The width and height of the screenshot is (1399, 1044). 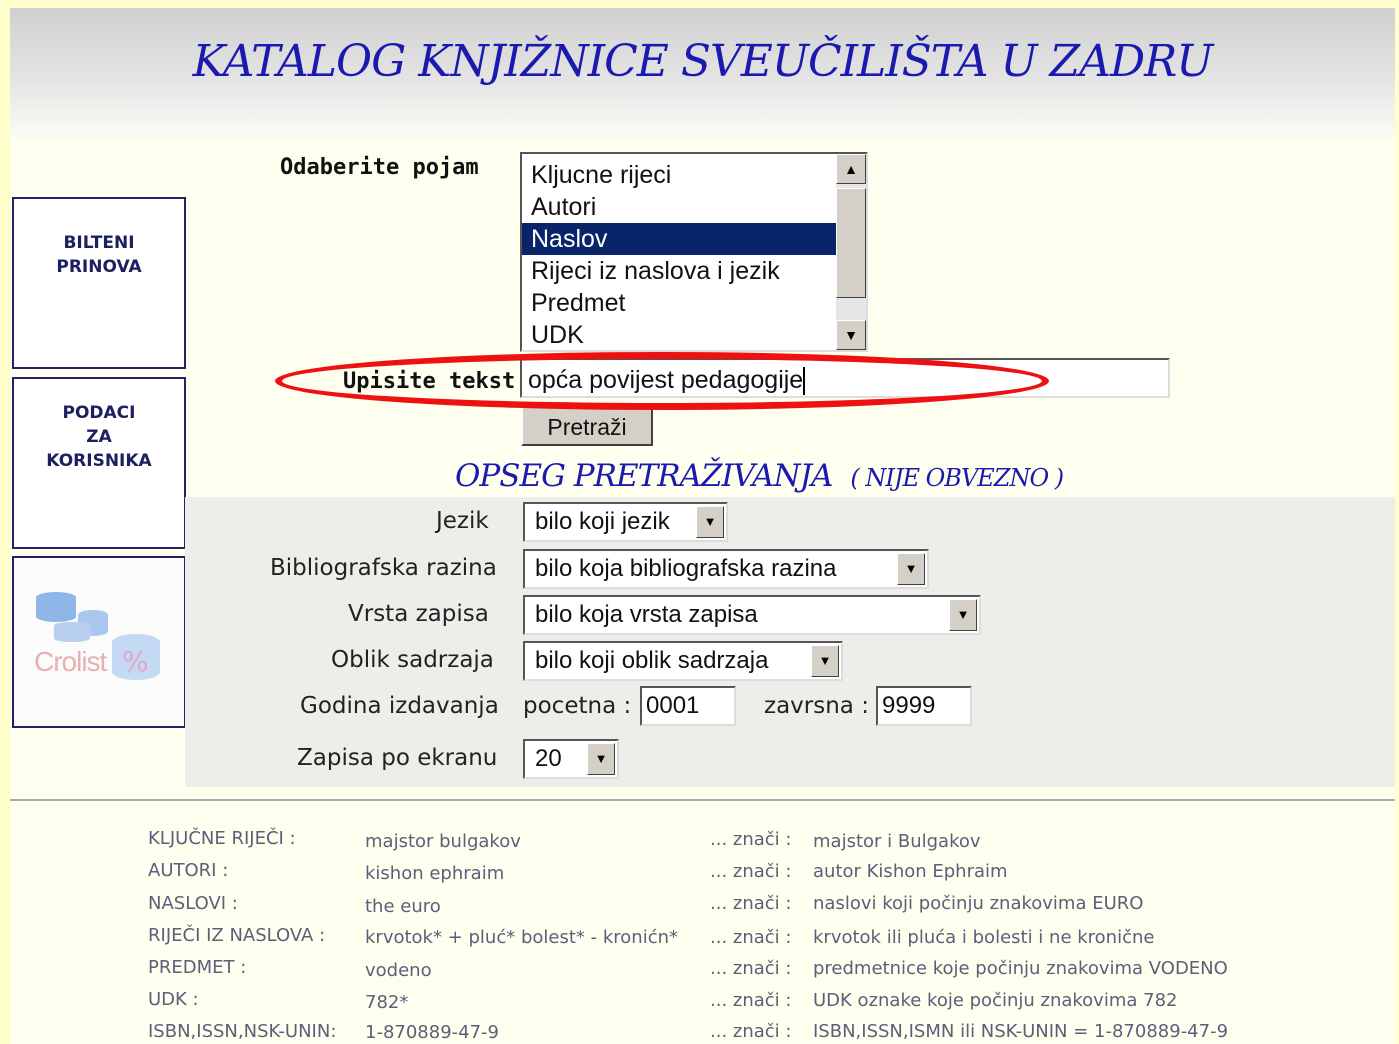 I want to click on enter-text-label: Upisite tekst, so click(x=429, y=381).